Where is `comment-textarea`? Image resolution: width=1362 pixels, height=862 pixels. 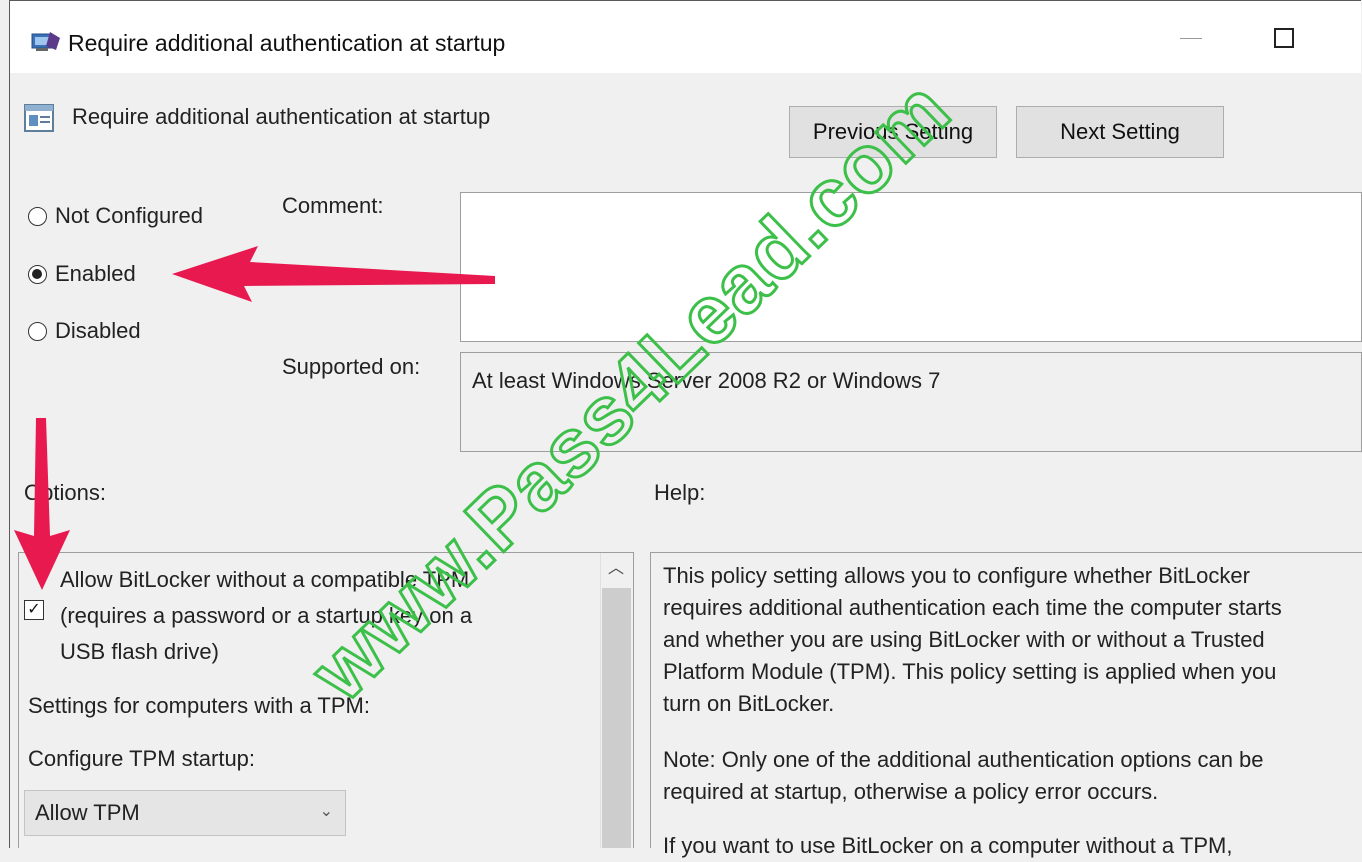 comment-textarea is located at coordinates (911, 267).